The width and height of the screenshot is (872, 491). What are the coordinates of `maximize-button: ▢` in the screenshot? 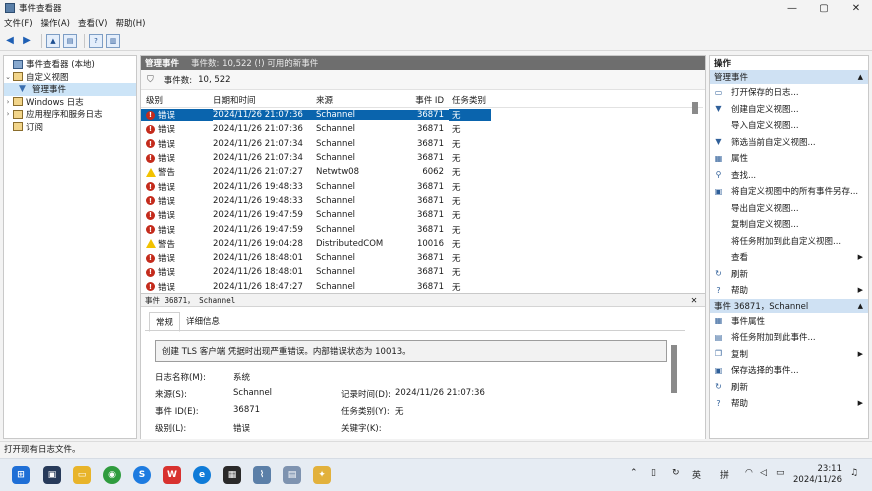 It's located at (824, 8).